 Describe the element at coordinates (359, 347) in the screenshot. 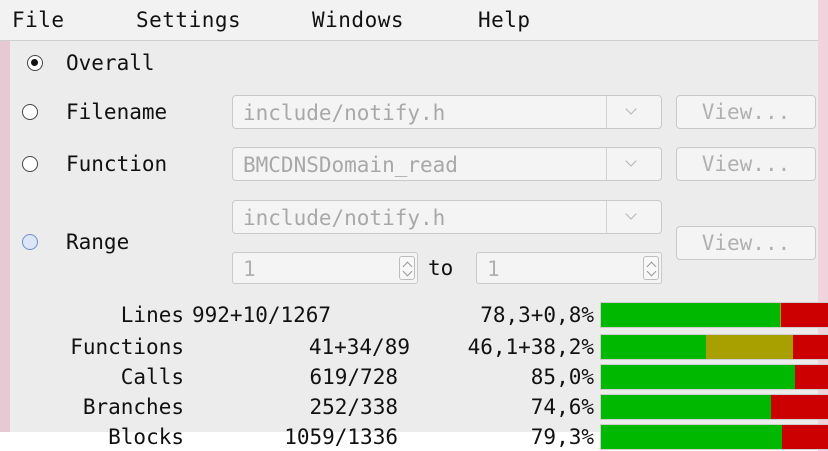

I see `stat-count: 41+34/89` at that location.